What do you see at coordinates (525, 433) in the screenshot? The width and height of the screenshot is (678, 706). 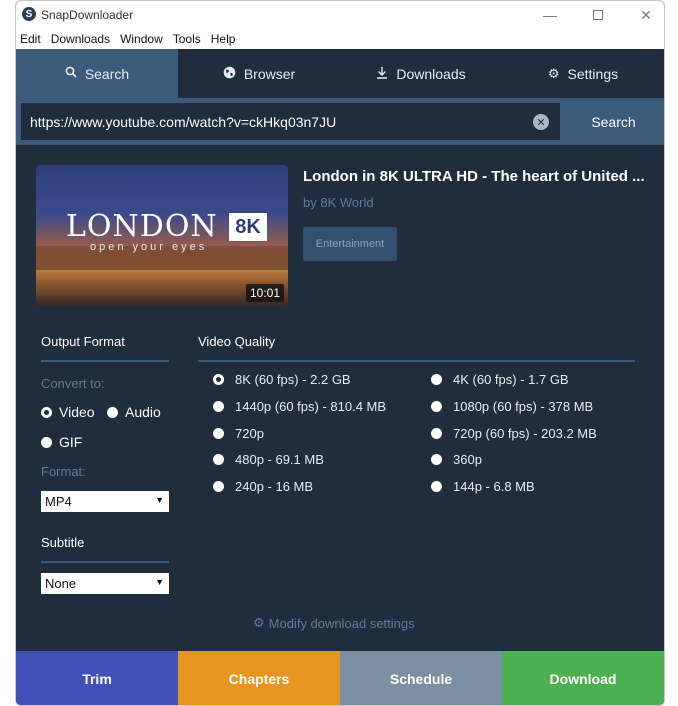 I see `quality-label: 720p (60 fps) - 203.2 MB` at bounding box center [525, 433].